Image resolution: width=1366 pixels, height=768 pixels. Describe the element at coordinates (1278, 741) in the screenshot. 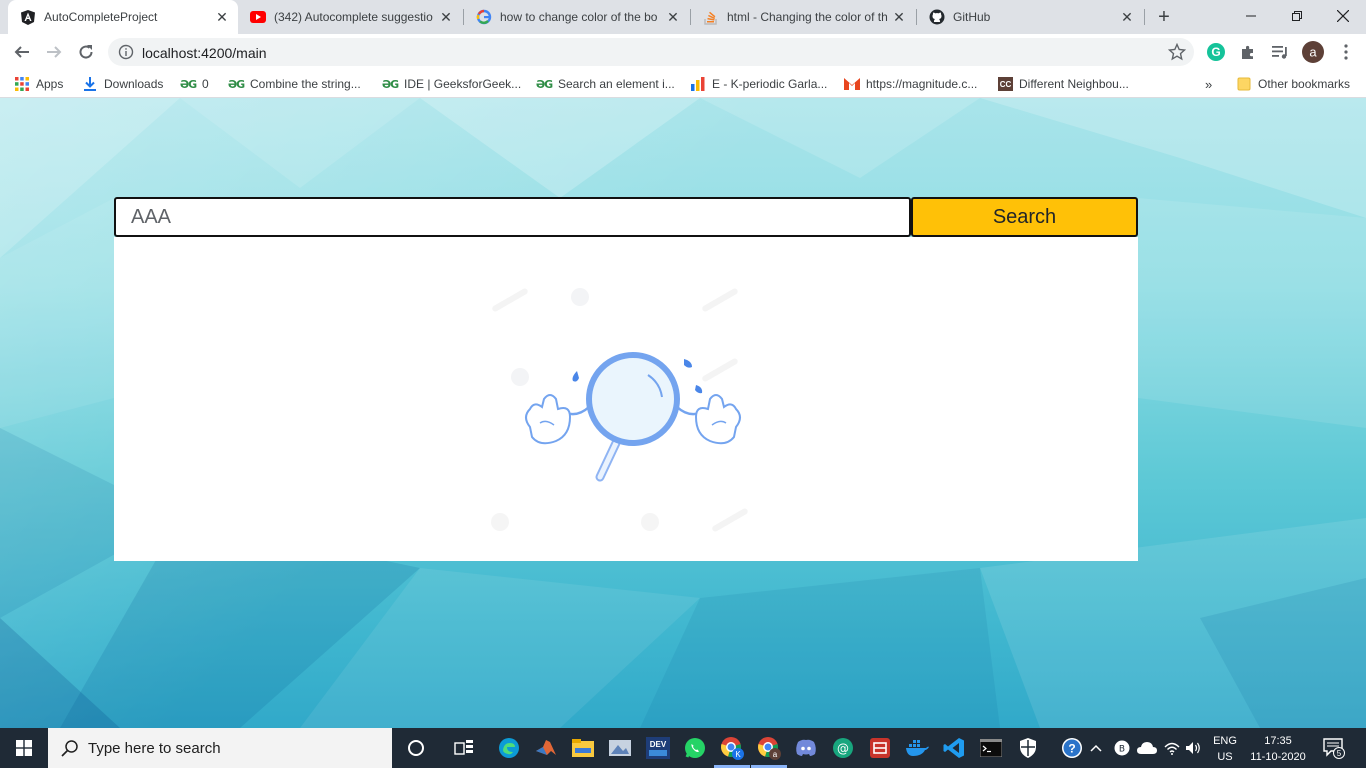

I see `clock-time: 17:35` at that location.